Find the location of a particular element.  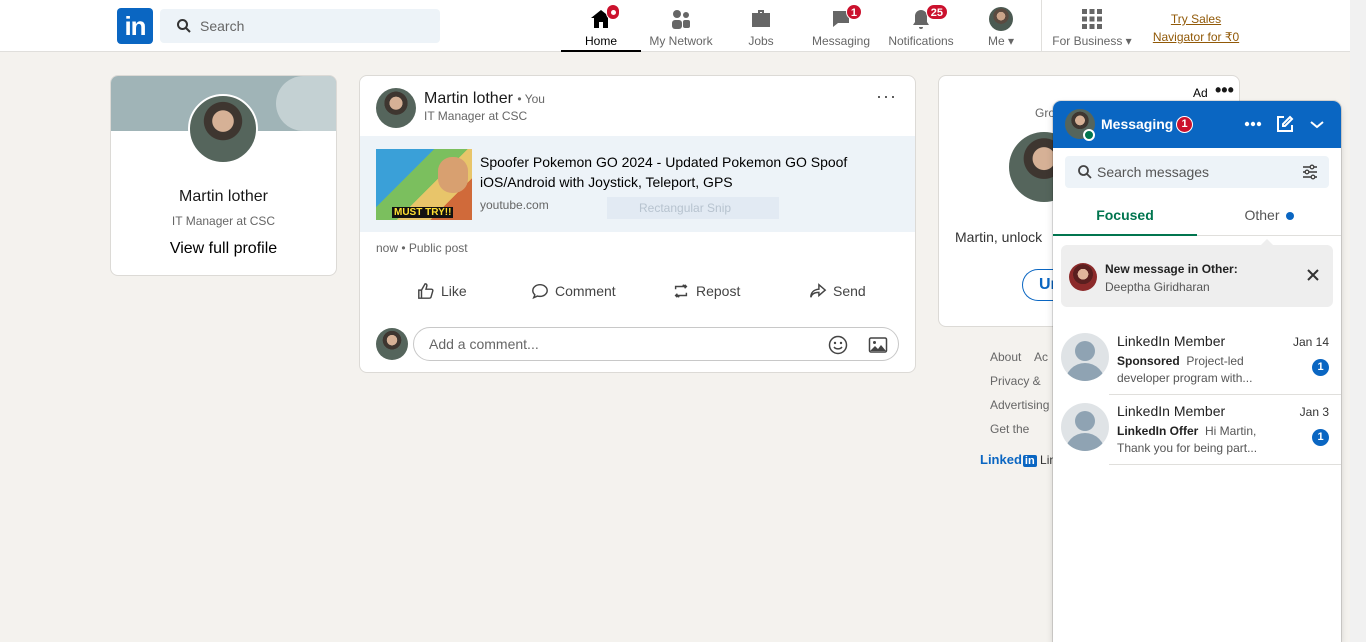

nav-jobs-label: Jobs is located at coordinates (761, 41).